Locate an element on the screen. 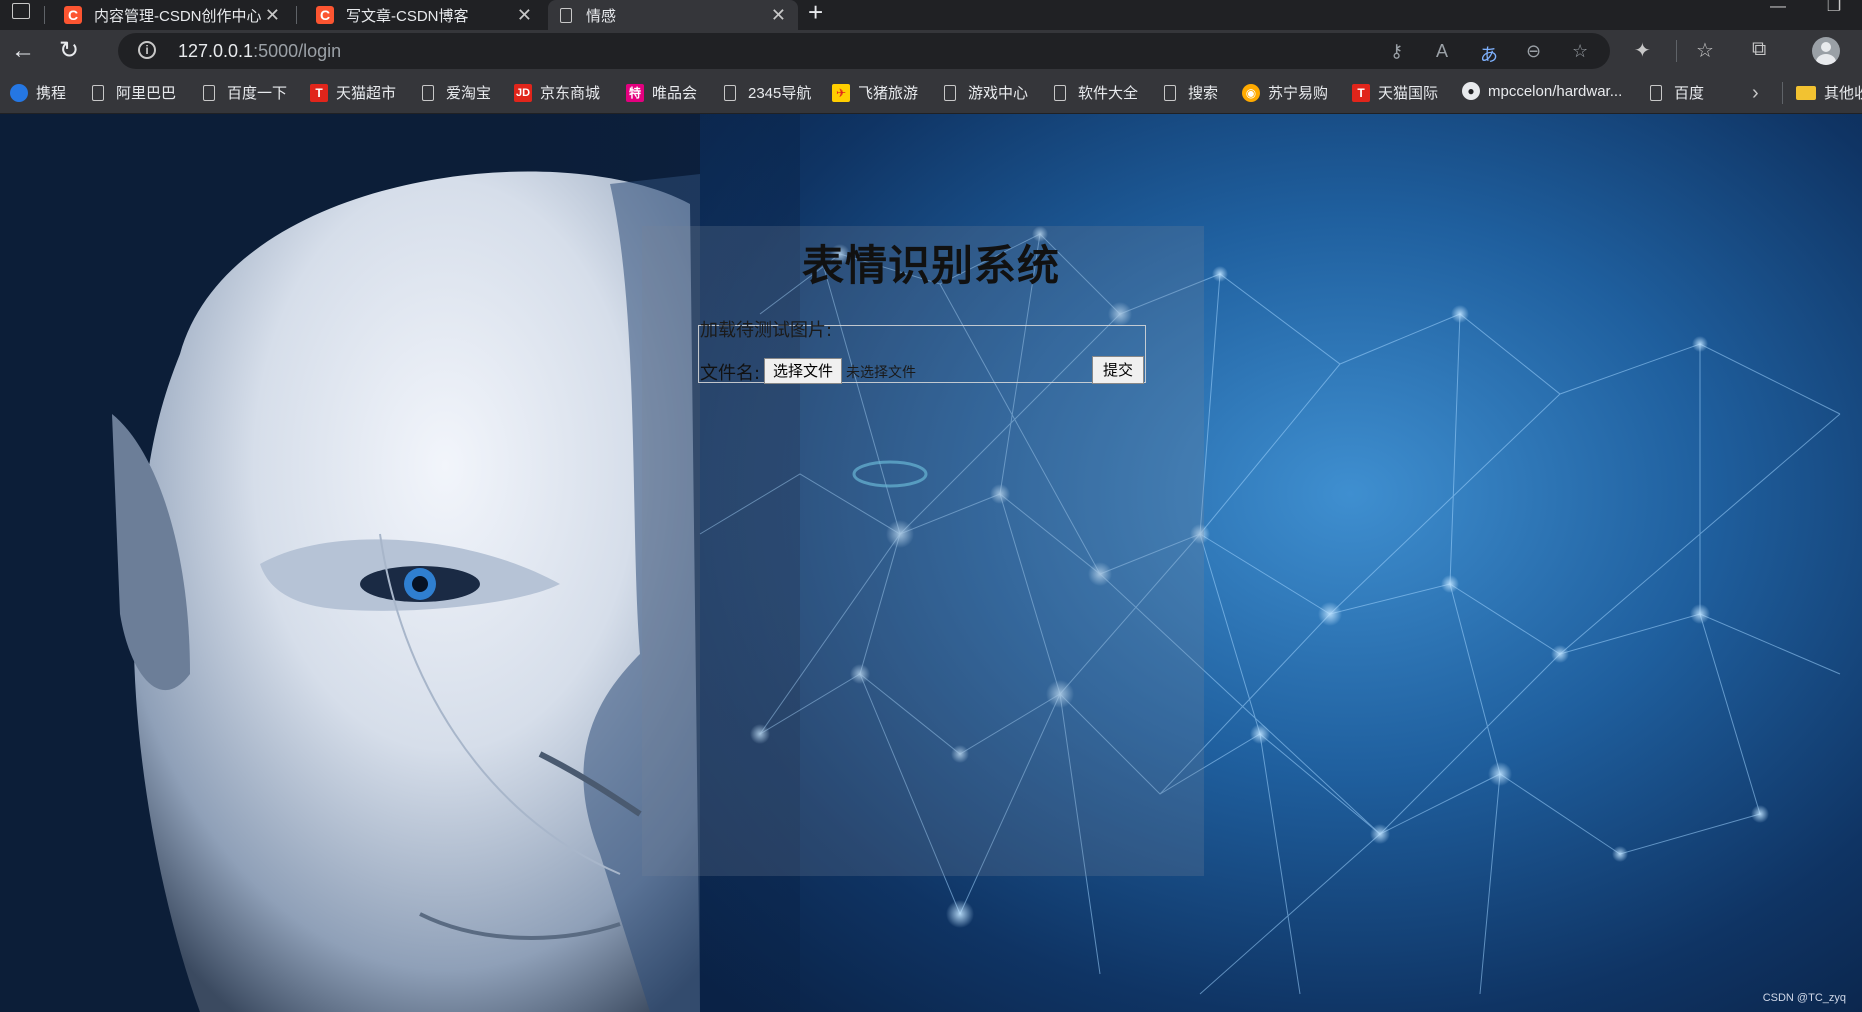  bookmark-label: 天猫超市 is located at coordinates (366, 93).